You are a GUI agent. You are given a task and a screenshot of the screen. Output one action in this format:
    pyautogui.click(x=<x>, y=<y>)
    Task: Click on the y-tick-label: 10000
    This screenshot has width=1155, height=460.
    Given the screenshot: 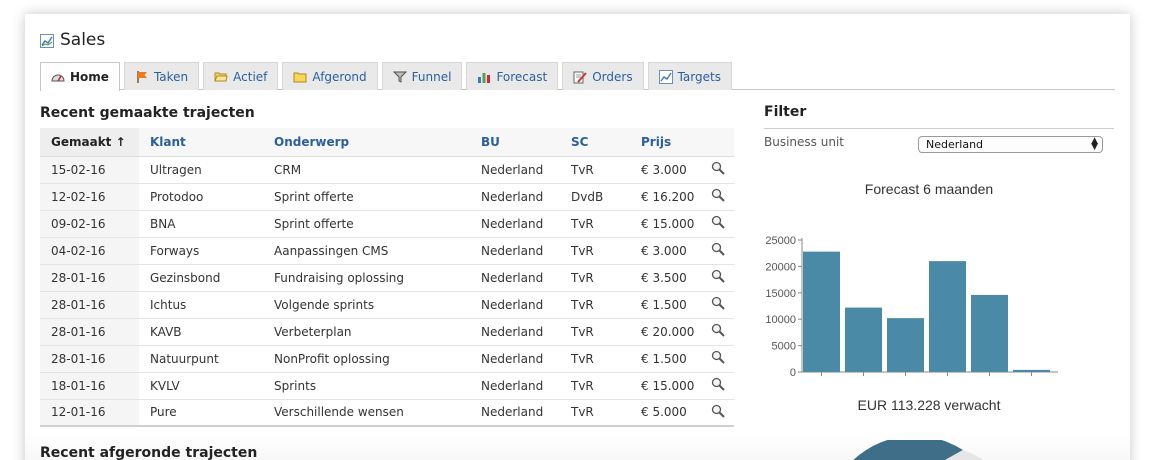 What is the action you would take?
    pyautogui.click(x=780, y=320)
    